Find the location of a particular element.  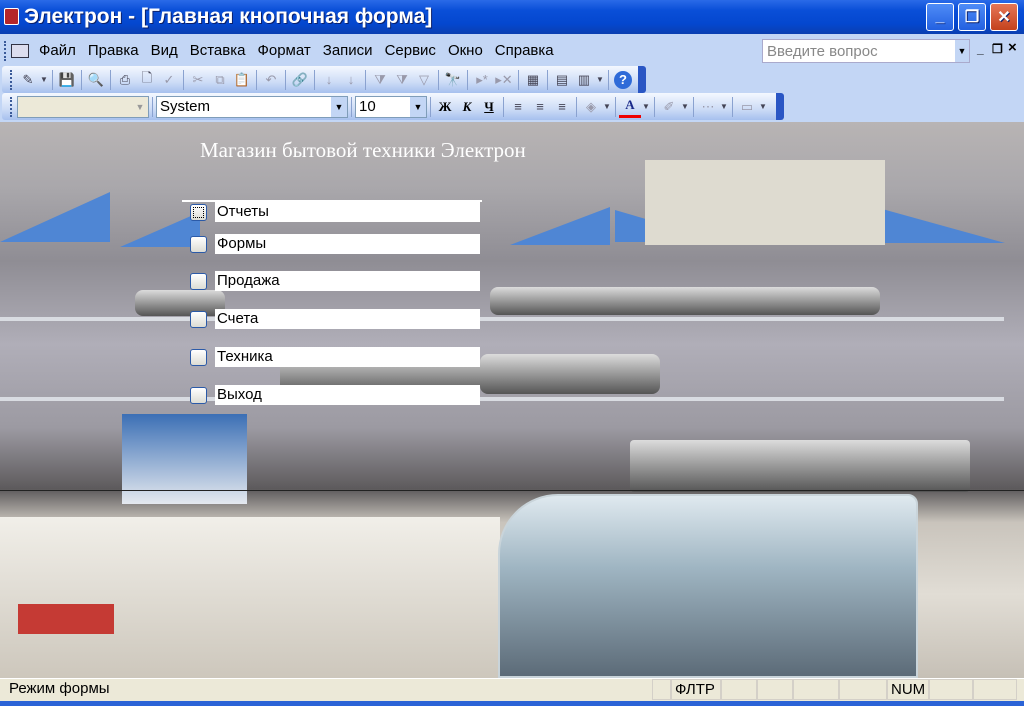

filter-form-icon: ⧩ is located at coordinates (402, 80).